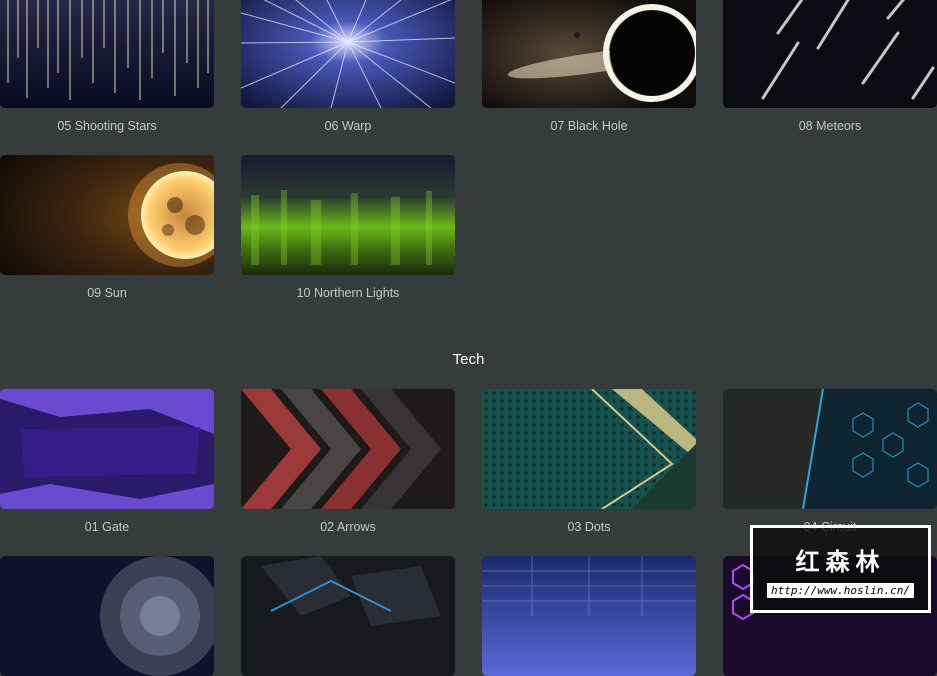 The width and height of the screenshot is (937, 676). What do you see at coordinates (830, 449) in the screenshot?
I see `thumbnail-circuit` at bounding box center [830, 449].